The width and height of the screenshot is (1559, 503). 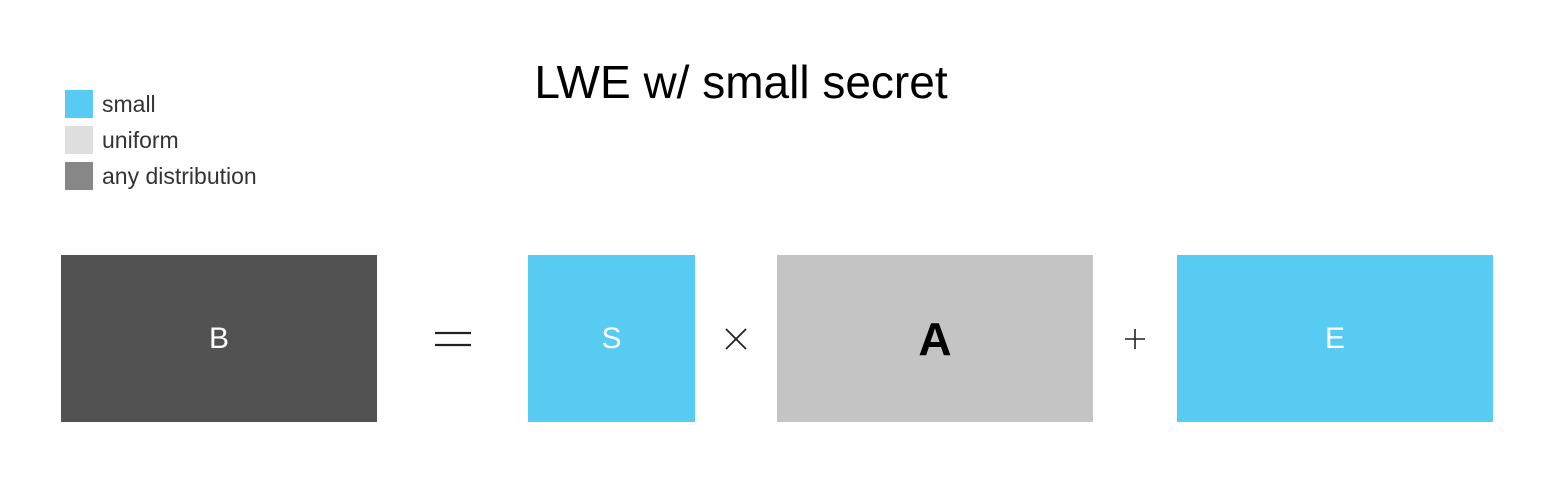 I want to click on matrix-e-label: E, so click(x=1334, y=338).